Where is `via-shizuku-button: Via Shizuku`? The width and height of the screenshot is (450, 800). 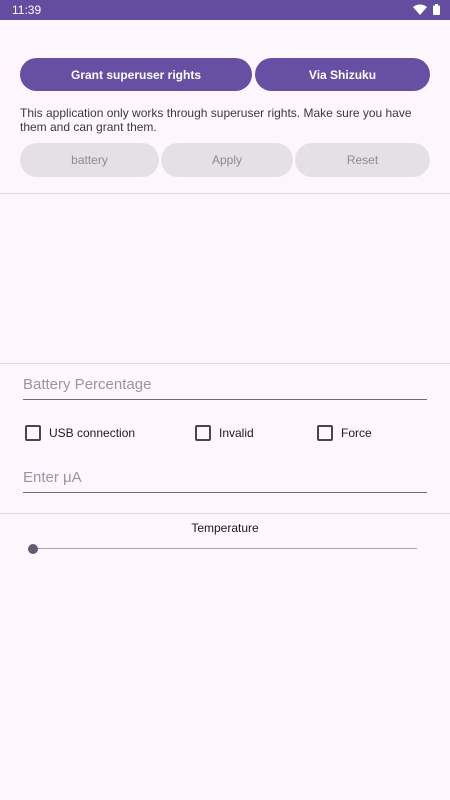
via-shizuku-button: Via Shizuku is located at coordinates (342, 74).